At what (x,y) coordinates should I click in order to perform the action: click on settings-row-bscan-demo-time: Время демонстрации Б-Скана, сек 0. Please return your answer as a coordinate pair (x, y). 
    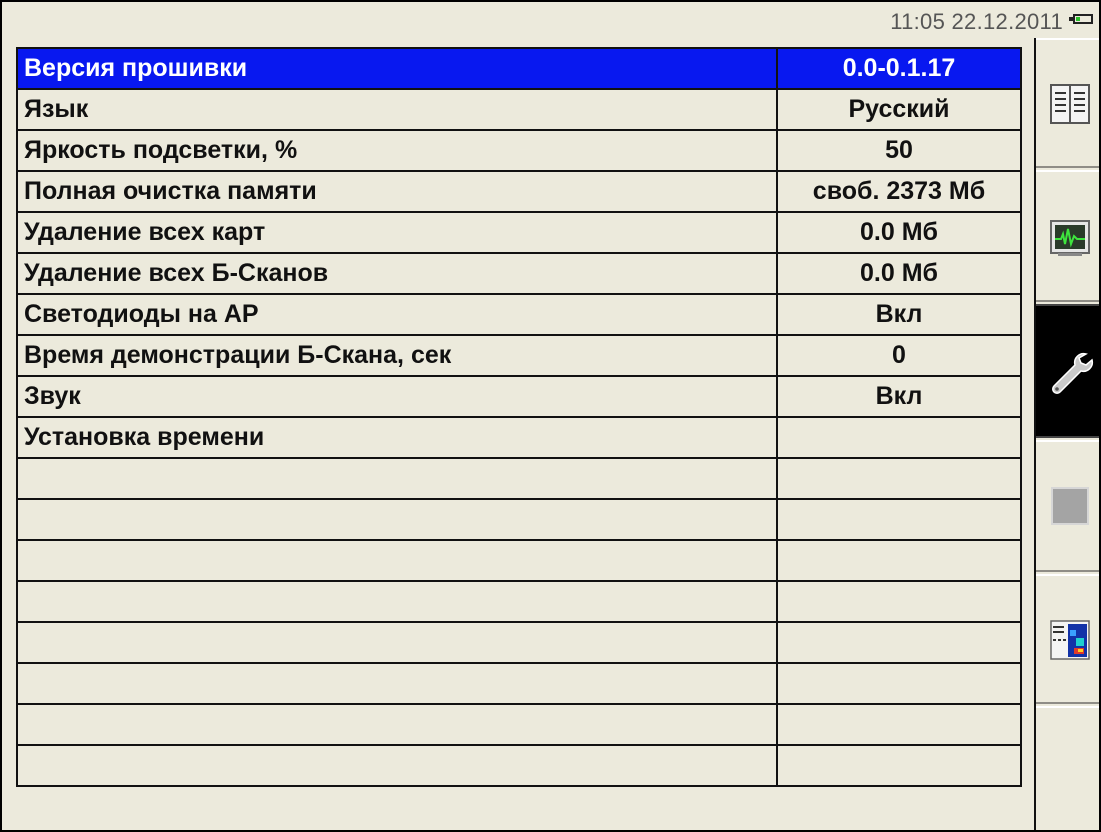
    Looking at the image, I should click on (519, 355).